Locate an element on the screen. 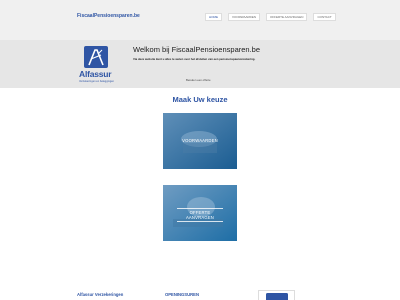 Image resolution: width=400 pixels, height=300 pixels. site-footer is located at coordinates (200, 293).